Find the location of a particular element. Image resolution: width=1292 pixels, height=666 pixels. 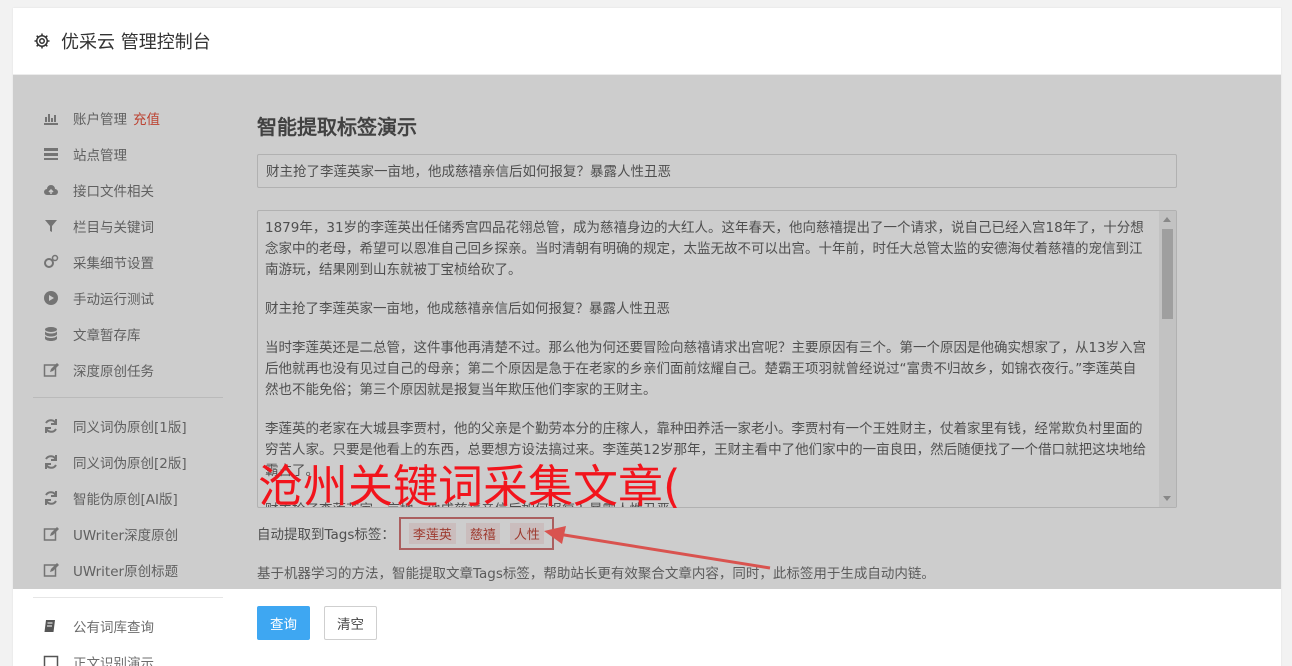

sidebar-item-label: 账户管理 is located at coordinates (100, 120).